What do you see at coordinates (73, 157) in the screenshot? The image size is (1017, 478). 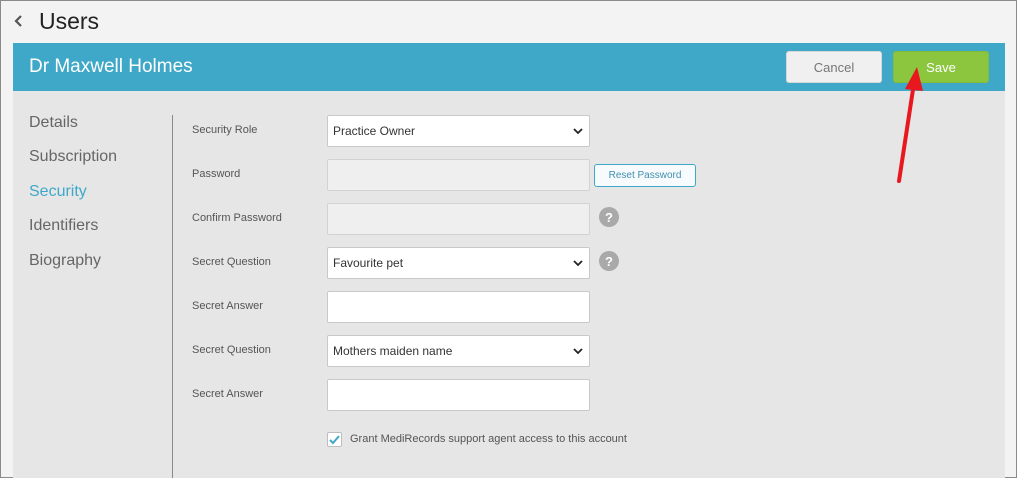 I see `sidebar-item-subscription: Subscription` at bounding box center [73, 157].